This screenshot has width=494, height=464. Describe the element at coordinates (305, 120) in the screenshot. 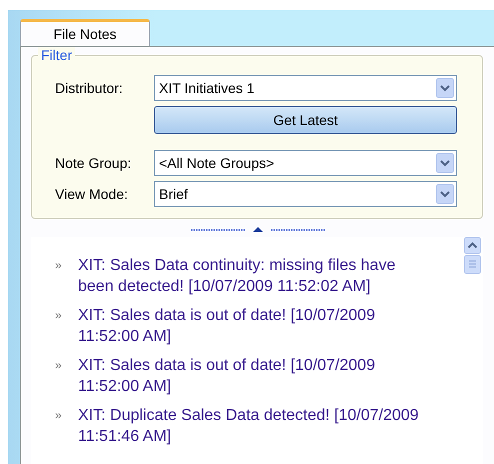

I see `get-latest-button: Get Latest` at that location.